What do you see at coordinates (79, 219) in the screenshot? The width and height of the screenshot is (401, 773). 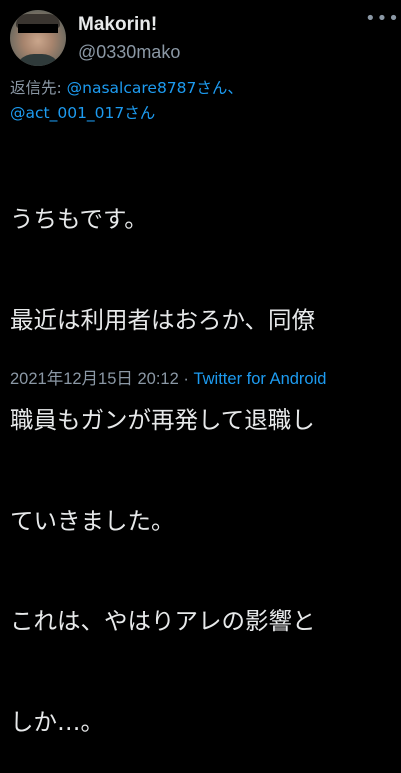 I see `tweet-line: うちもです。` at bounding box center [79, 219].